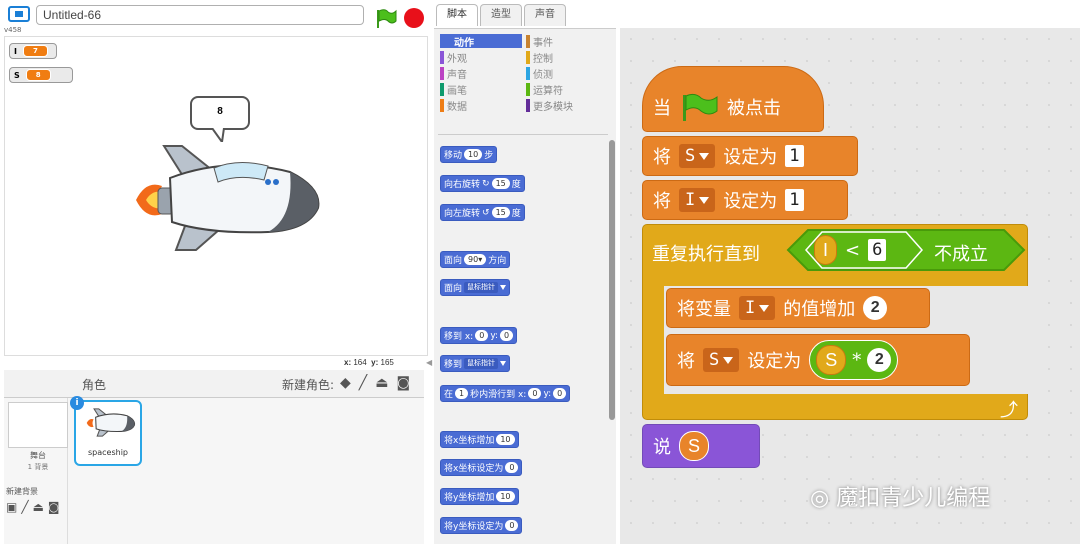 Image resolution: width=1080 pixels, height=544 pixels. I want to click on coord-y-label: y:, so click(375, 362).